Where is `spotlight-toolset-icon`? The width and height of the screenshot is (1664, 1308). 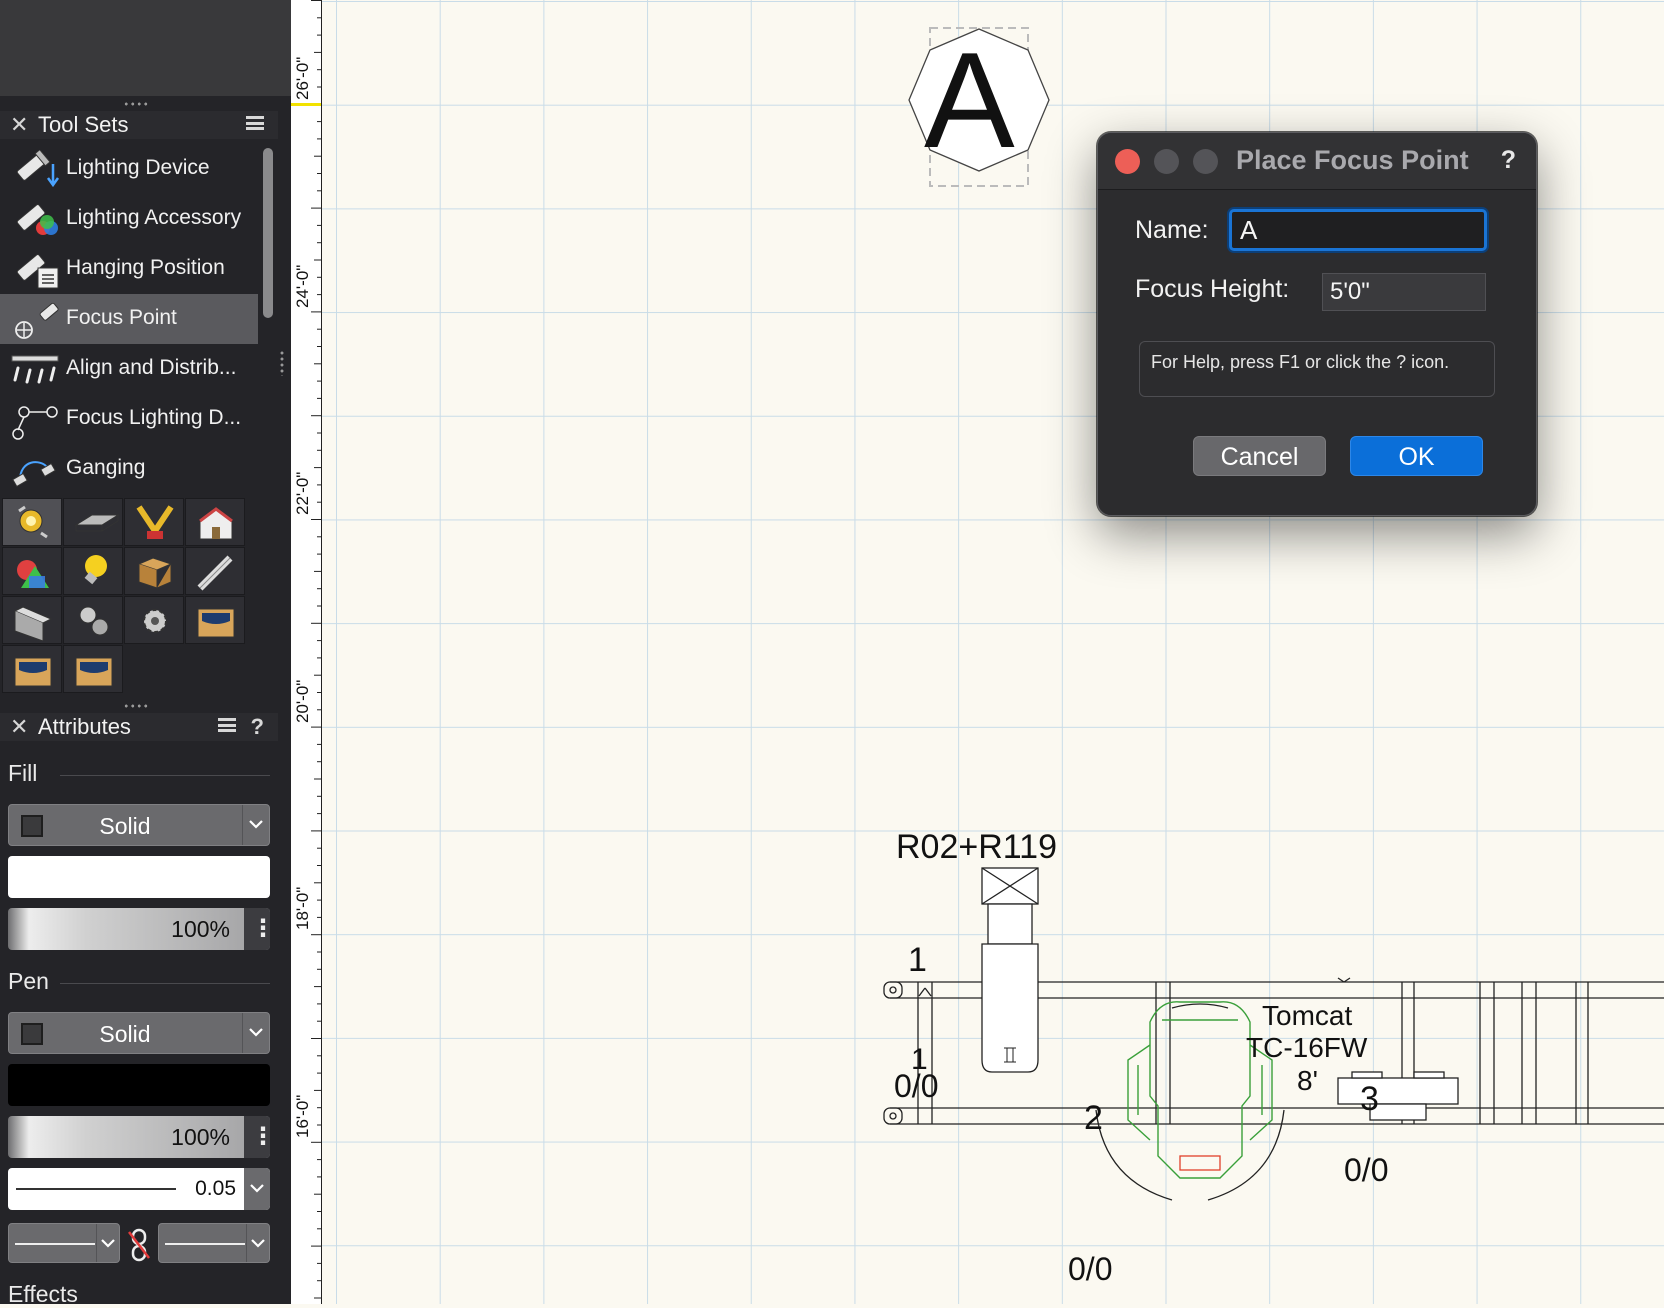 spotlight-toolset-icon is located at coordinates (32, 522).